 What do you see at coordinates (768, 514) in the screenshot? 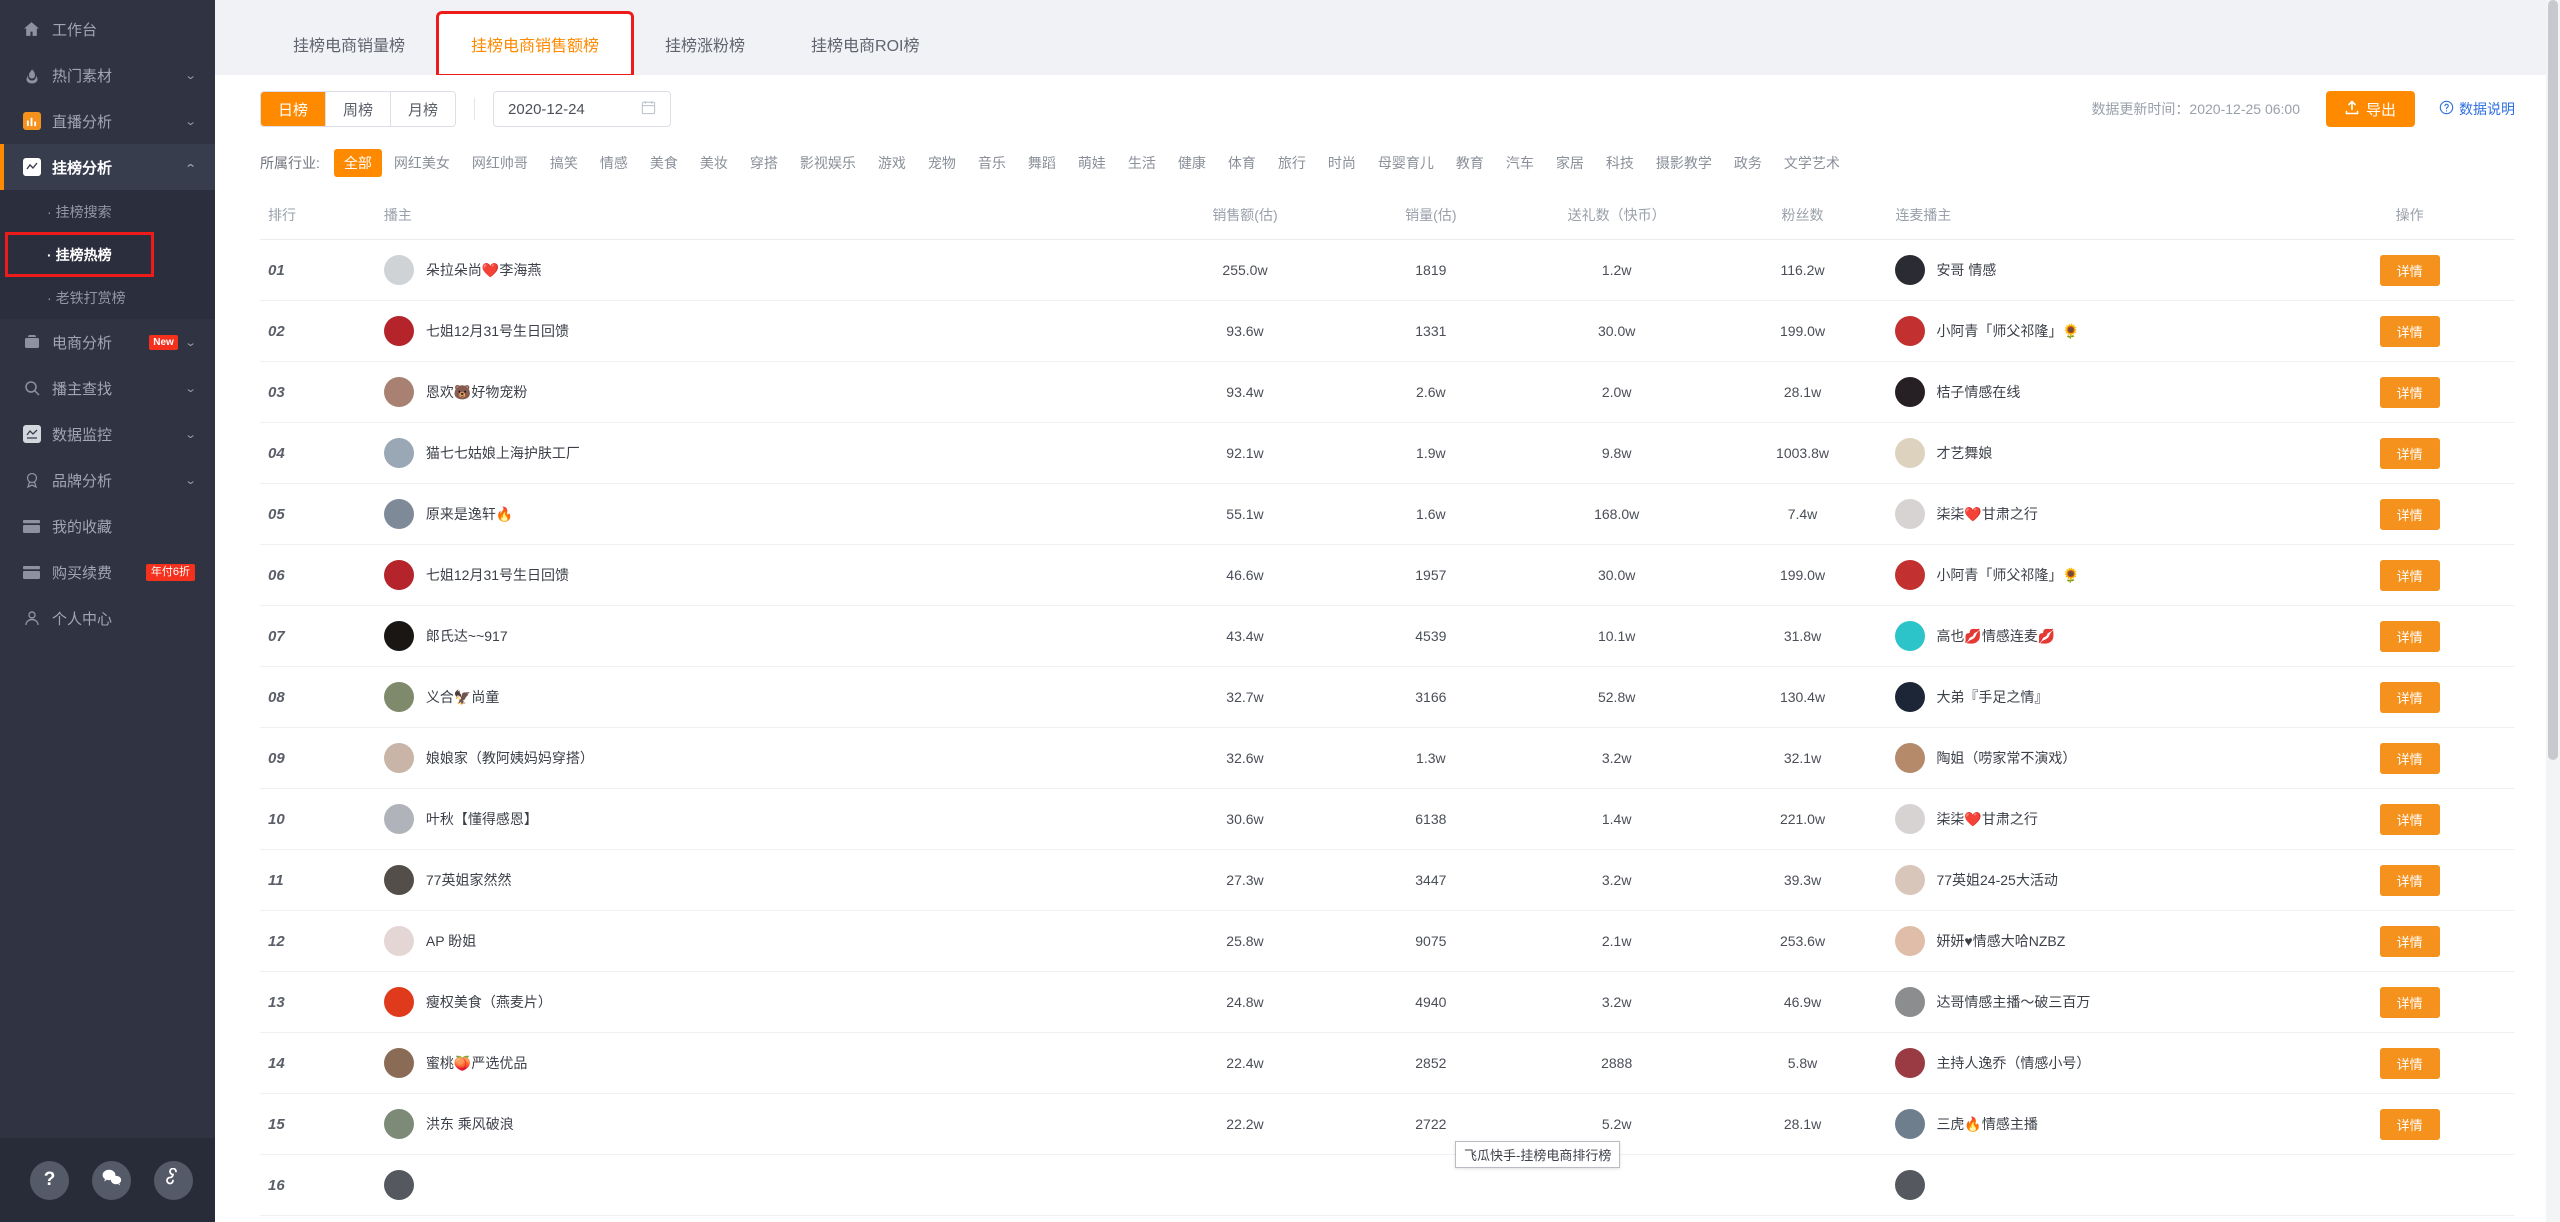
I see `cell-host: 原来是逸轩🔥` at bounding box center [768, 514].